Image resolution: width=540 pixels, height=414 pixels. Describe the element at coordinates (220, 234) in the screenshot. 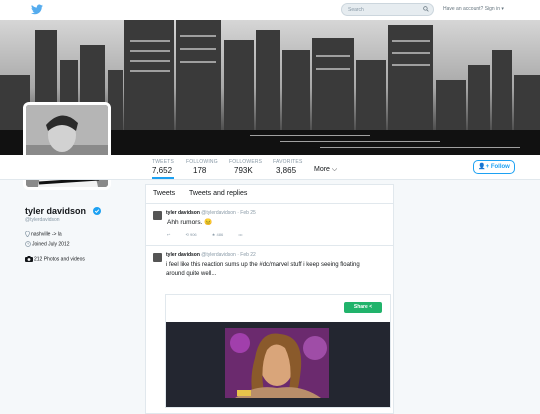

I see `favorite-count: 486` at that location.